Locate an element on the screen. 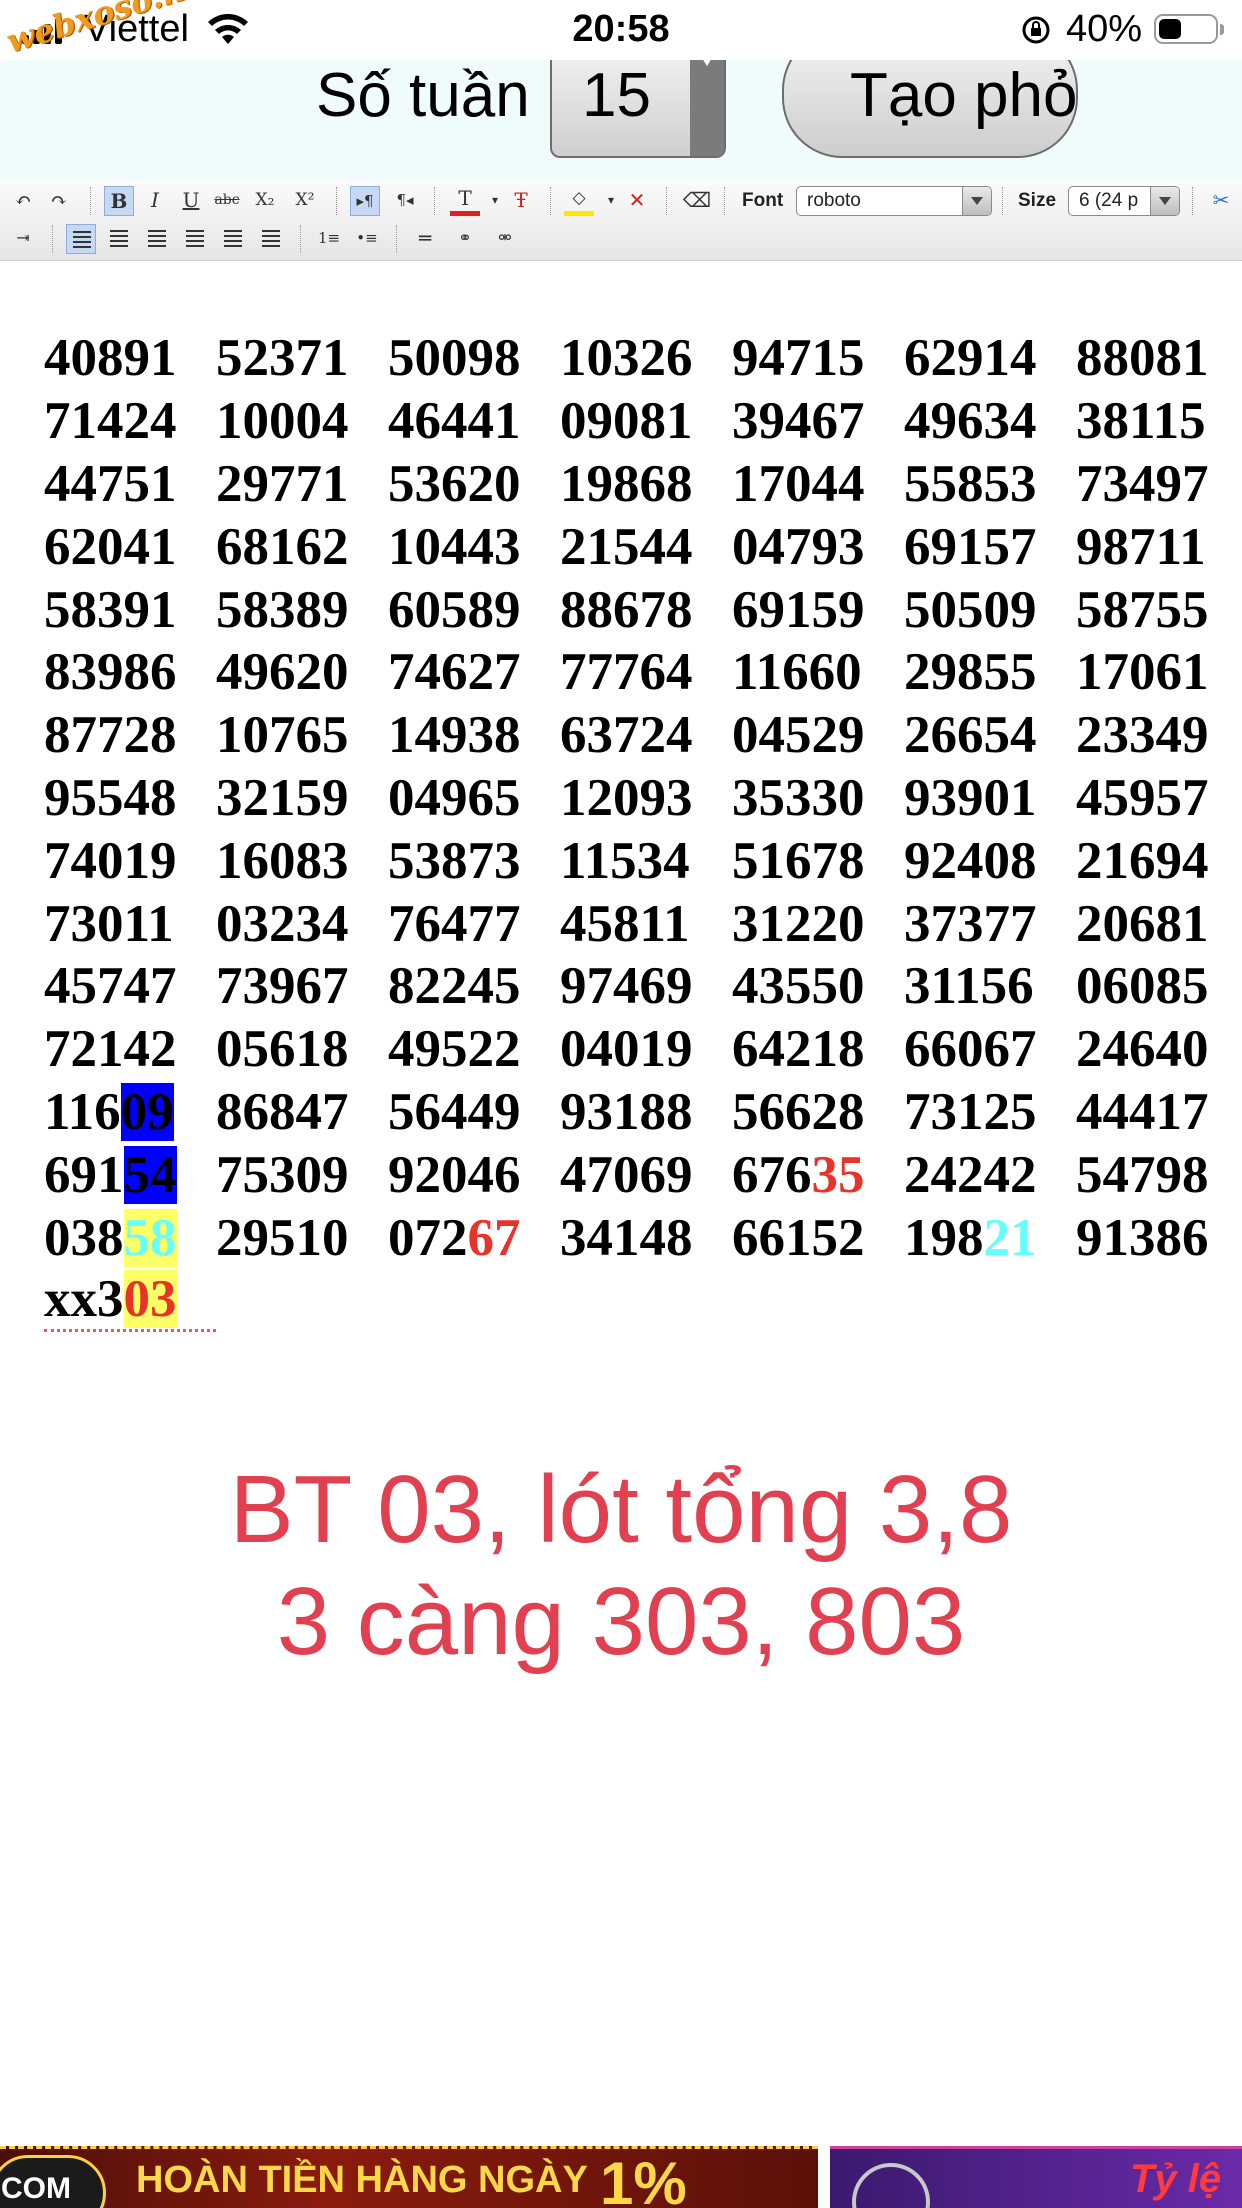 This screenshot has width=1242, height=2208. battery-fill is located at coordinates (1170, 29).